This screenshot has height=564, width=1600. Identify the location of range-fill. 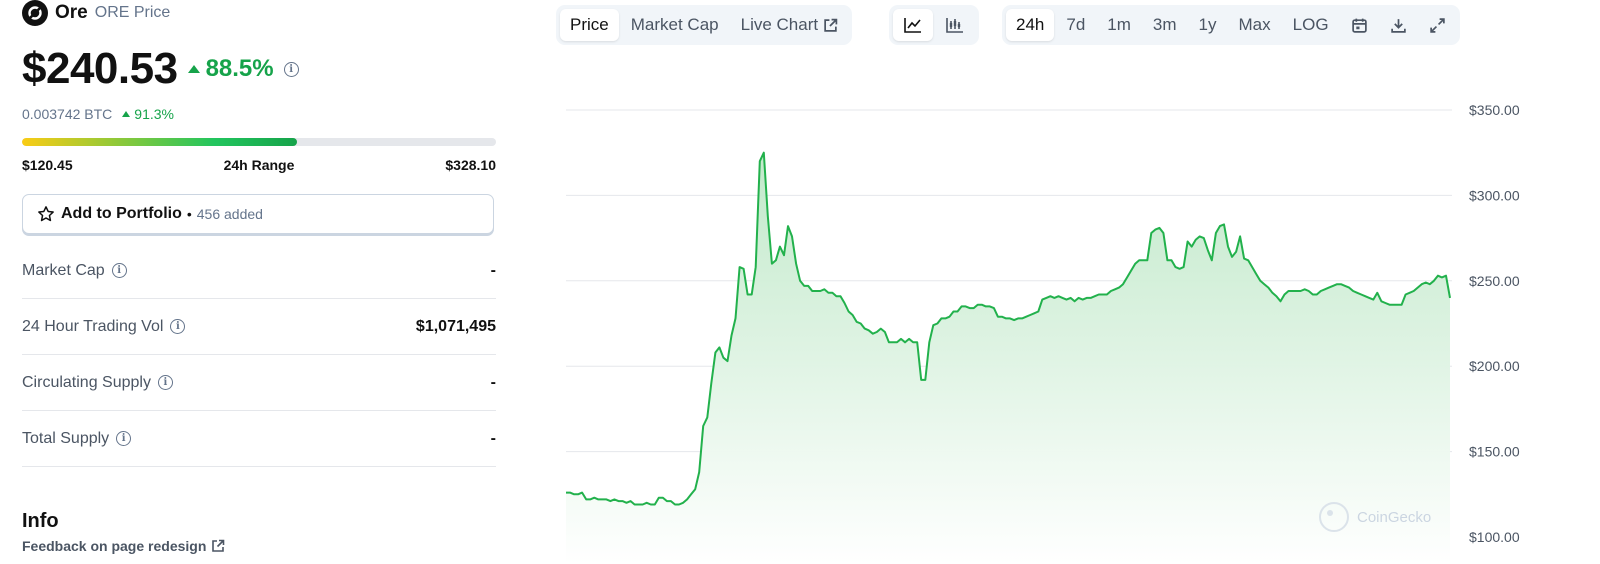
(159, 142).